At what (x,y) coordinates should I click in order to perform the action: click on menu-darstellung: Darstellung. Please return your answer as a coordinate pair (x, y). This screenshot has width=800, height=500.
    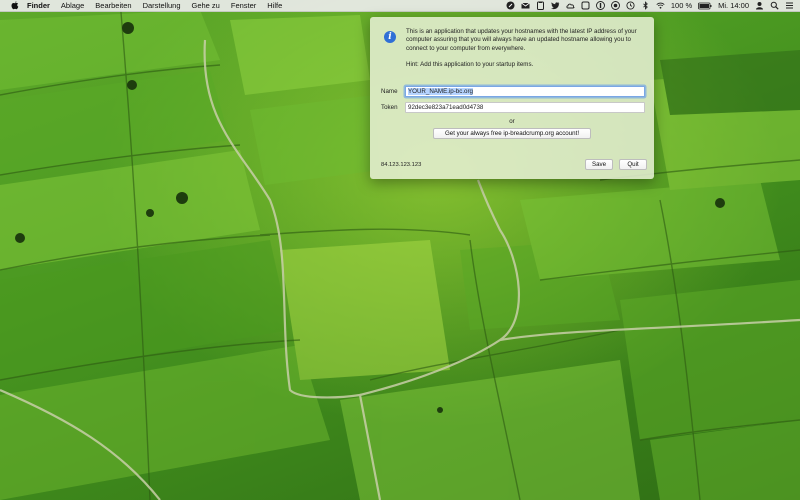
    Looking at the image, I should click on (162, 5).